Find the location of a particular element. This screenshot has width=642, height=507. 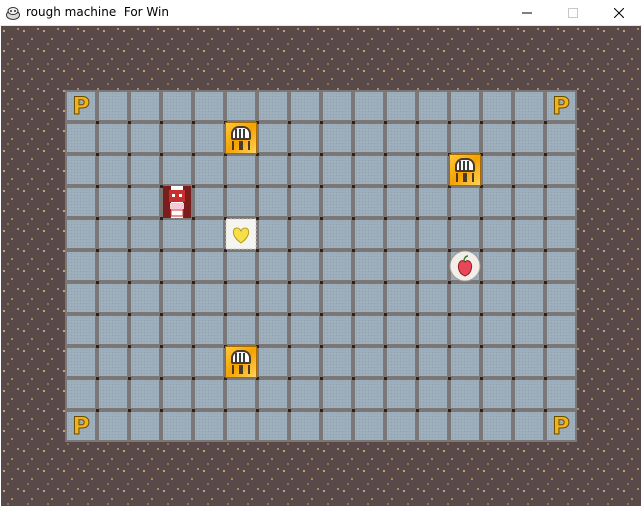

minimize-button is located at coordinates (527, 13).